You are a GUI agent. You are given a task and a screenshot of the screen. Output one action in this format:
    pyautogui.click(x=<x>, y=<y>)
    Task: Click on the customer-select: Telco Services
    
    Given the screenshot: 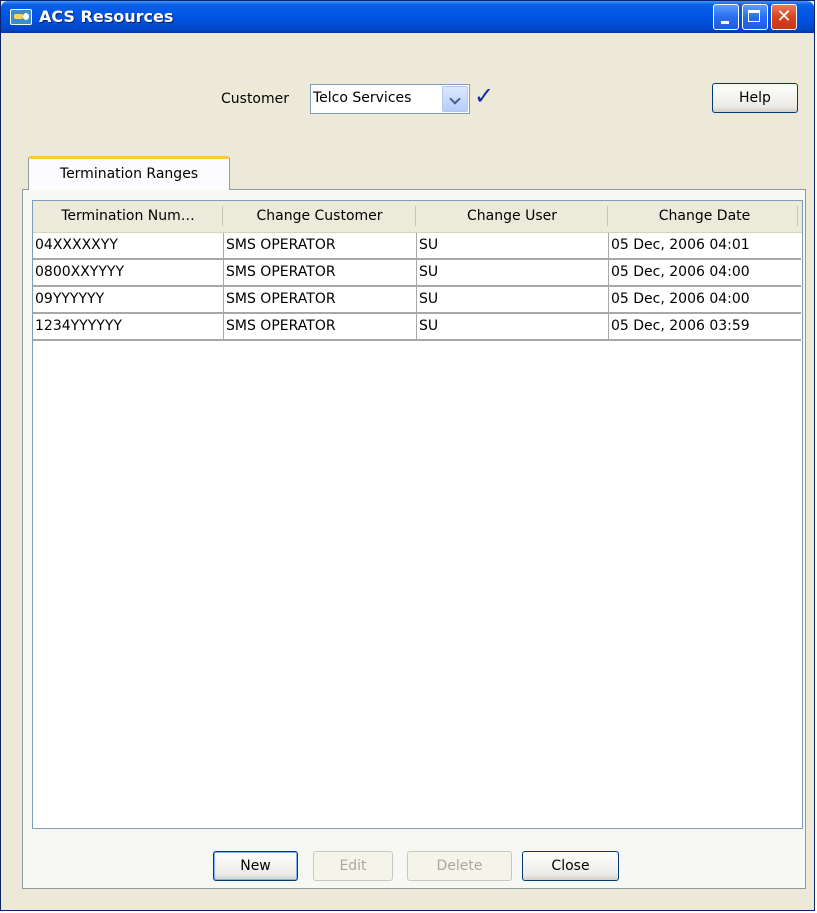 What is the action you would take?
    pyautogui.click(x=390, y=99)
    